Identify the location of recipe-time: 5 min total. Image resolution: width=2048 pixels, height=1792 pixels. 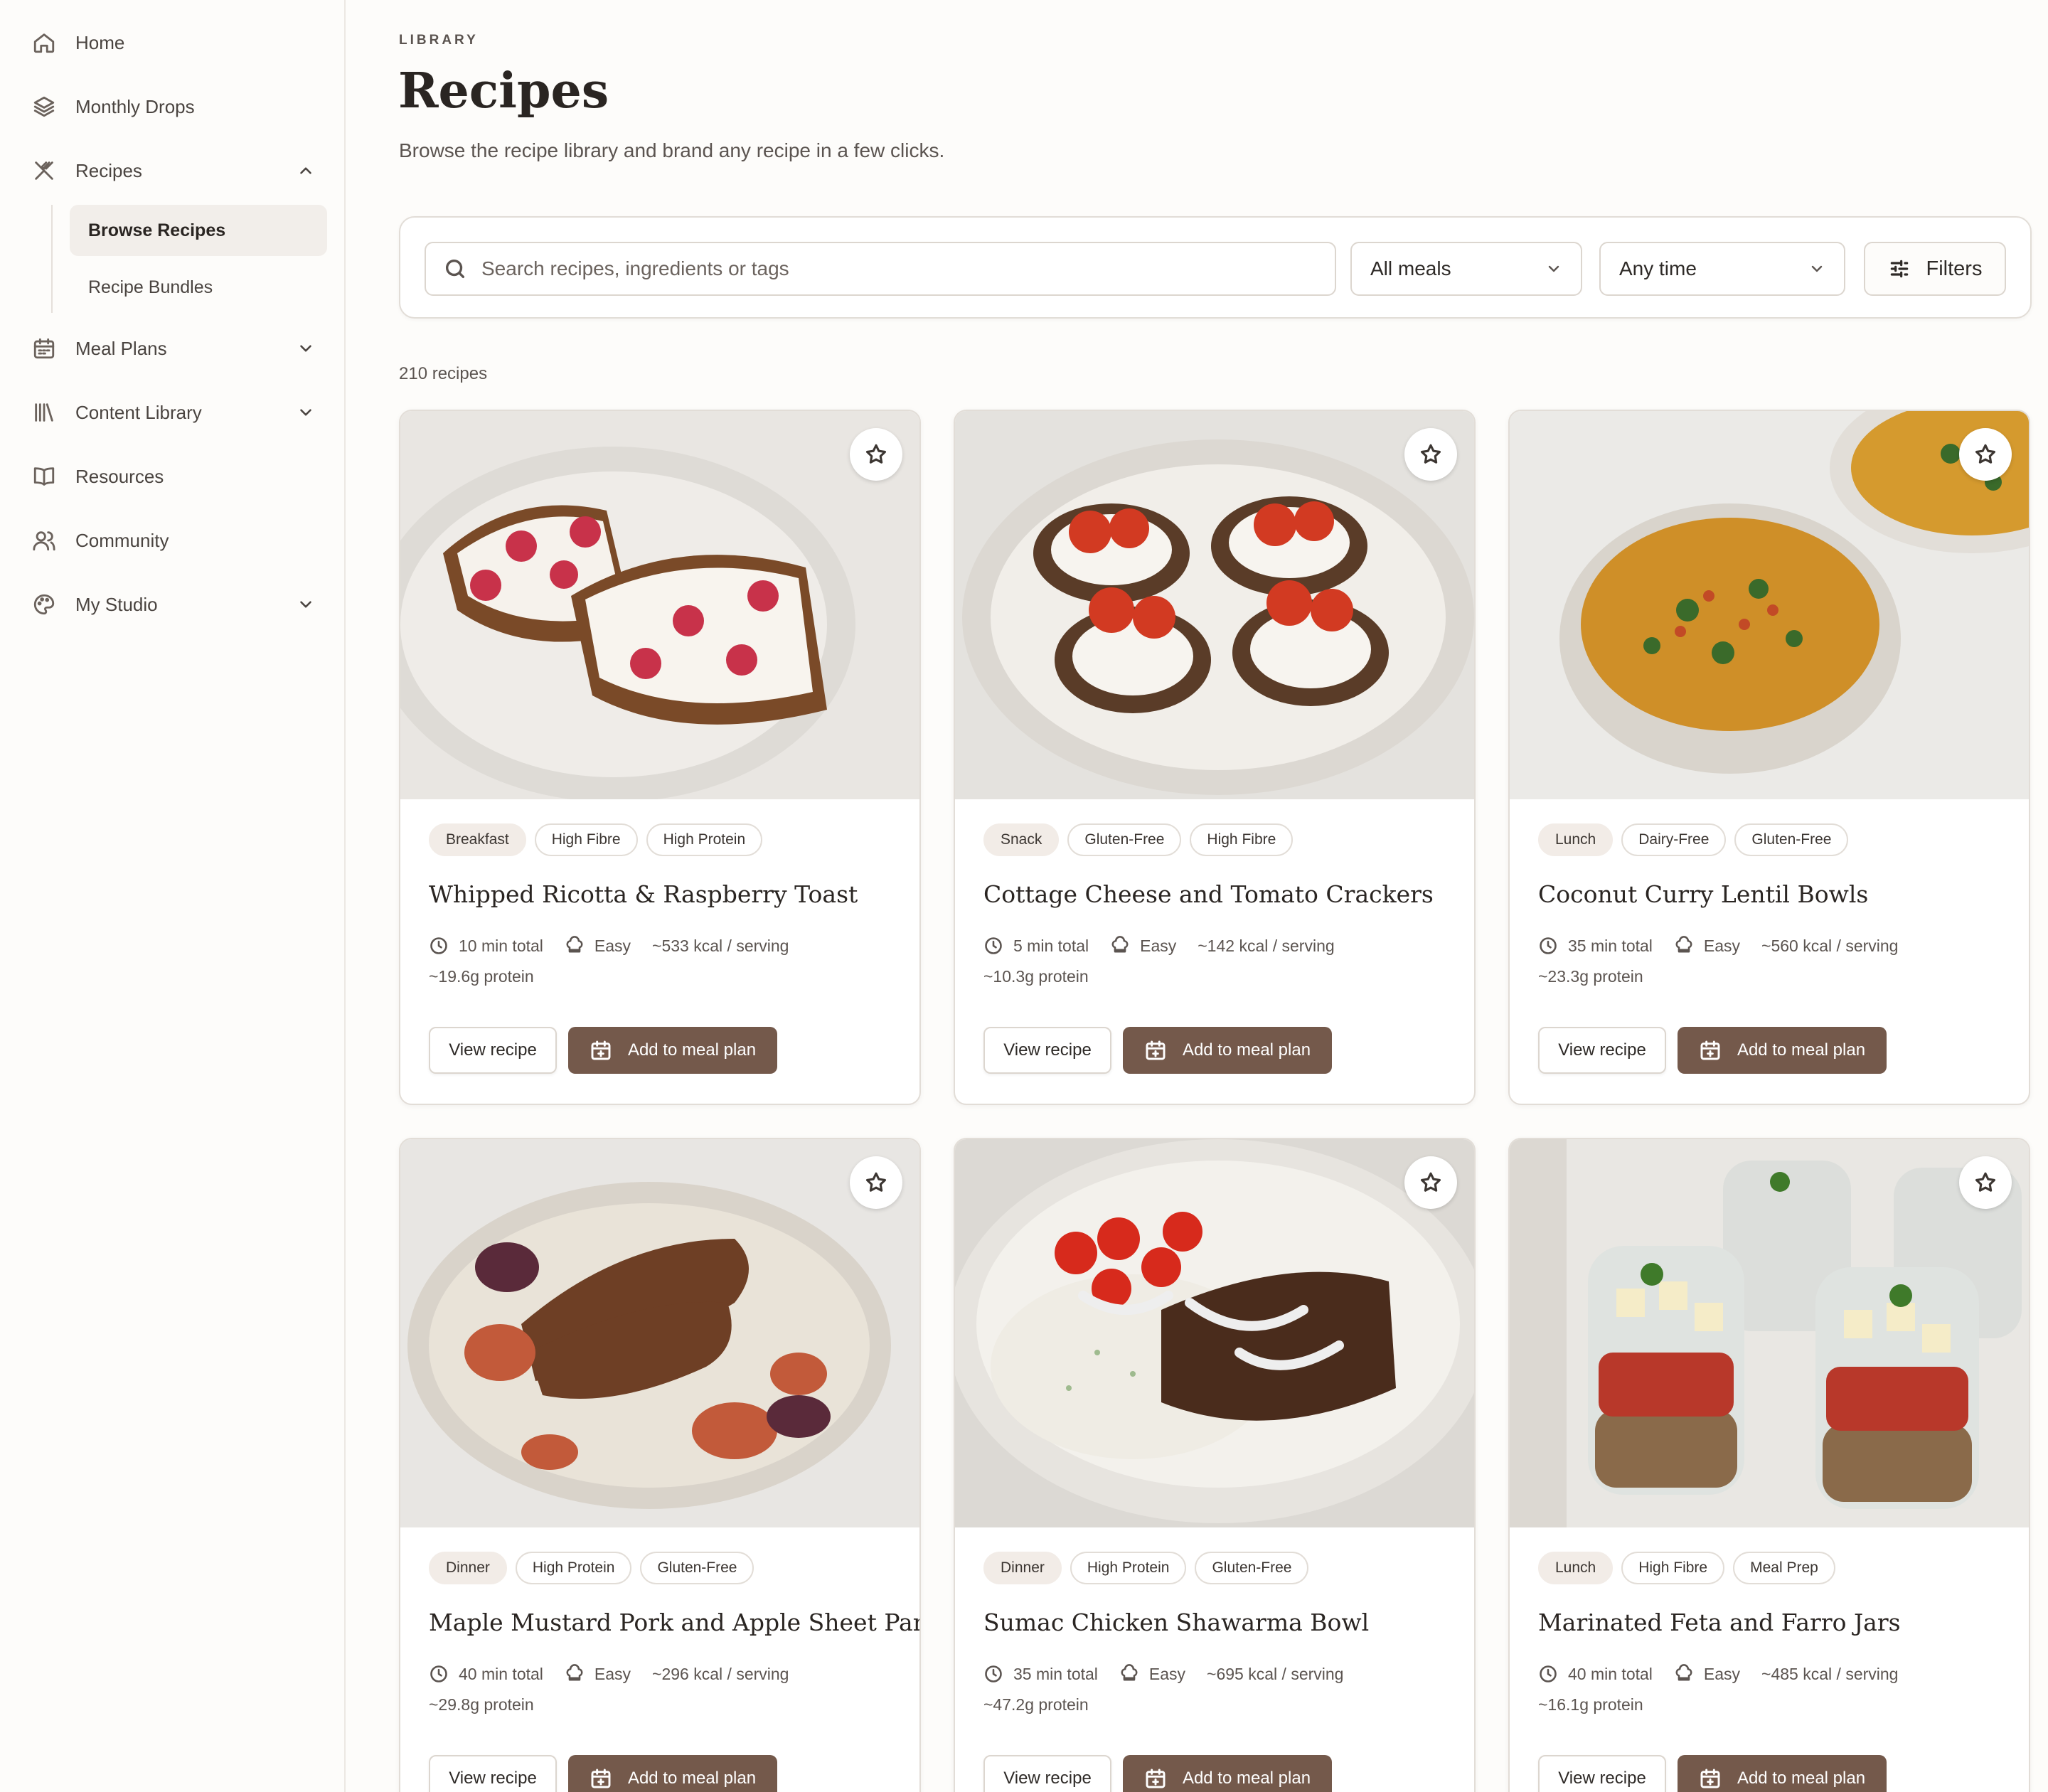
(1051, 945).